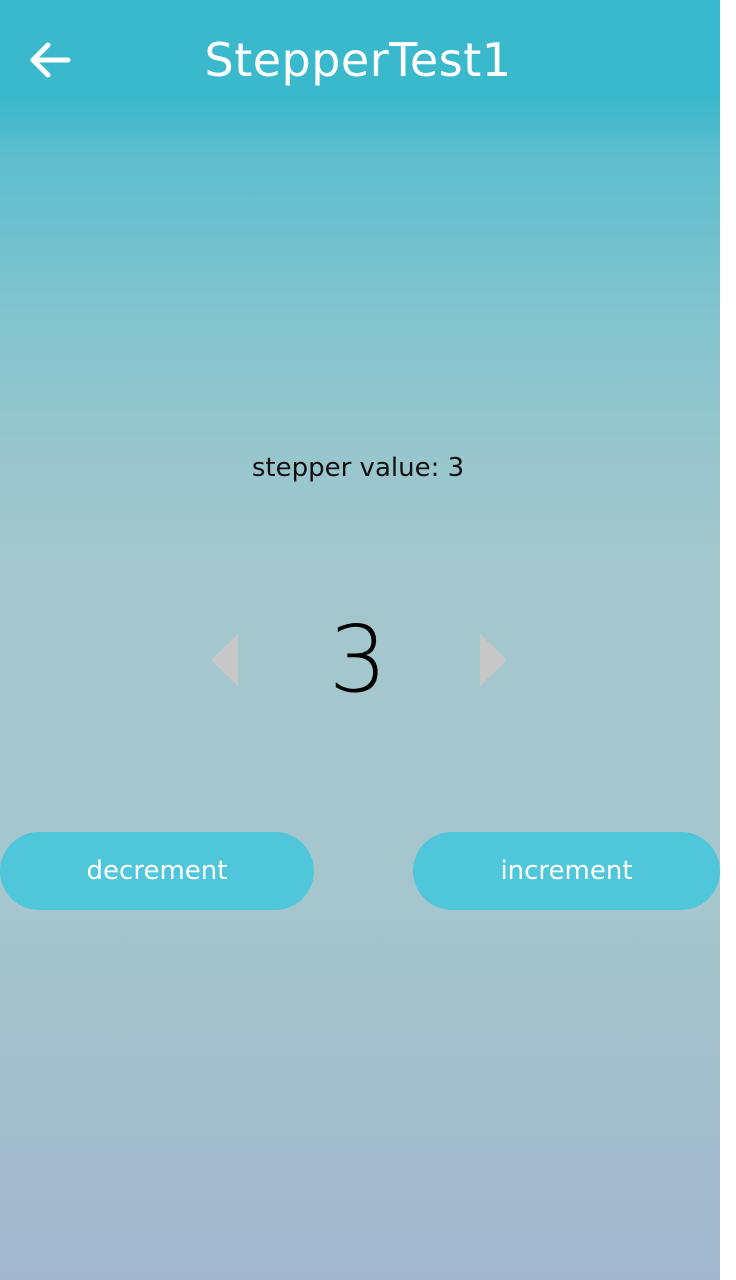 The image size is (736, 1280). I want to click on stepper-previous-button, so click(225, 660).